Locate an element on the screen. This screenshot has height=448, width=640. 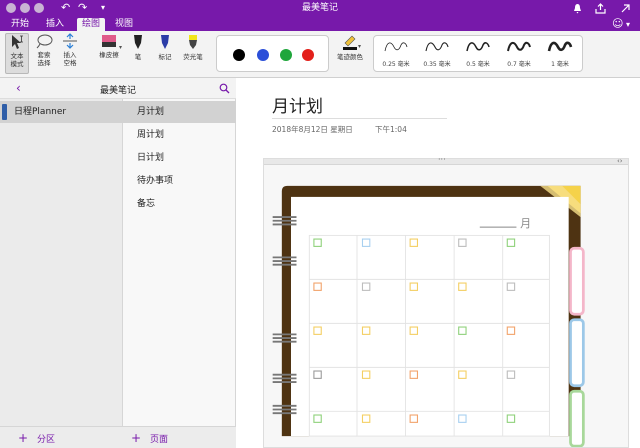
marker-label: 标记 is located at coordinates (165, 57).